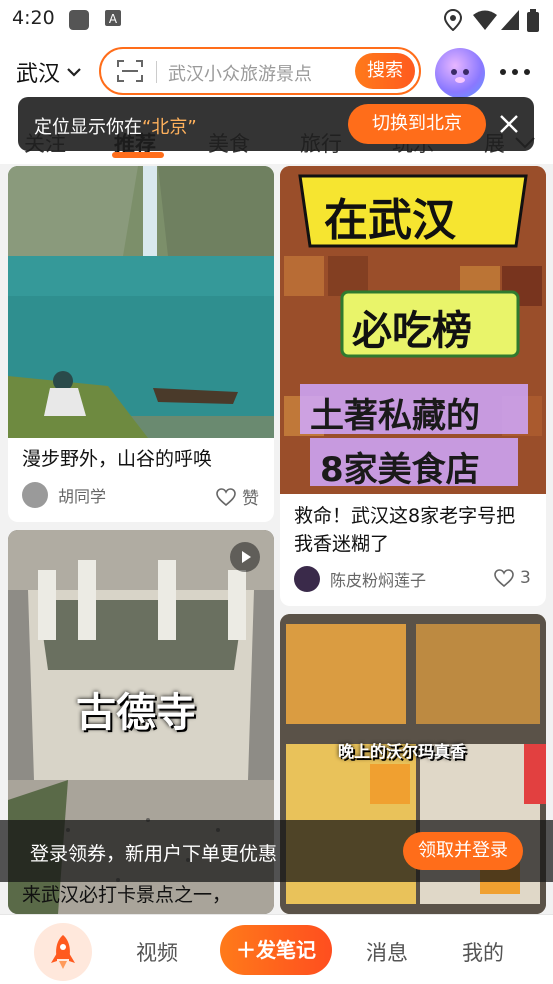  I want to click on login-banner-text: 登录领券，新用户下单更优惠, so click(154, 854).